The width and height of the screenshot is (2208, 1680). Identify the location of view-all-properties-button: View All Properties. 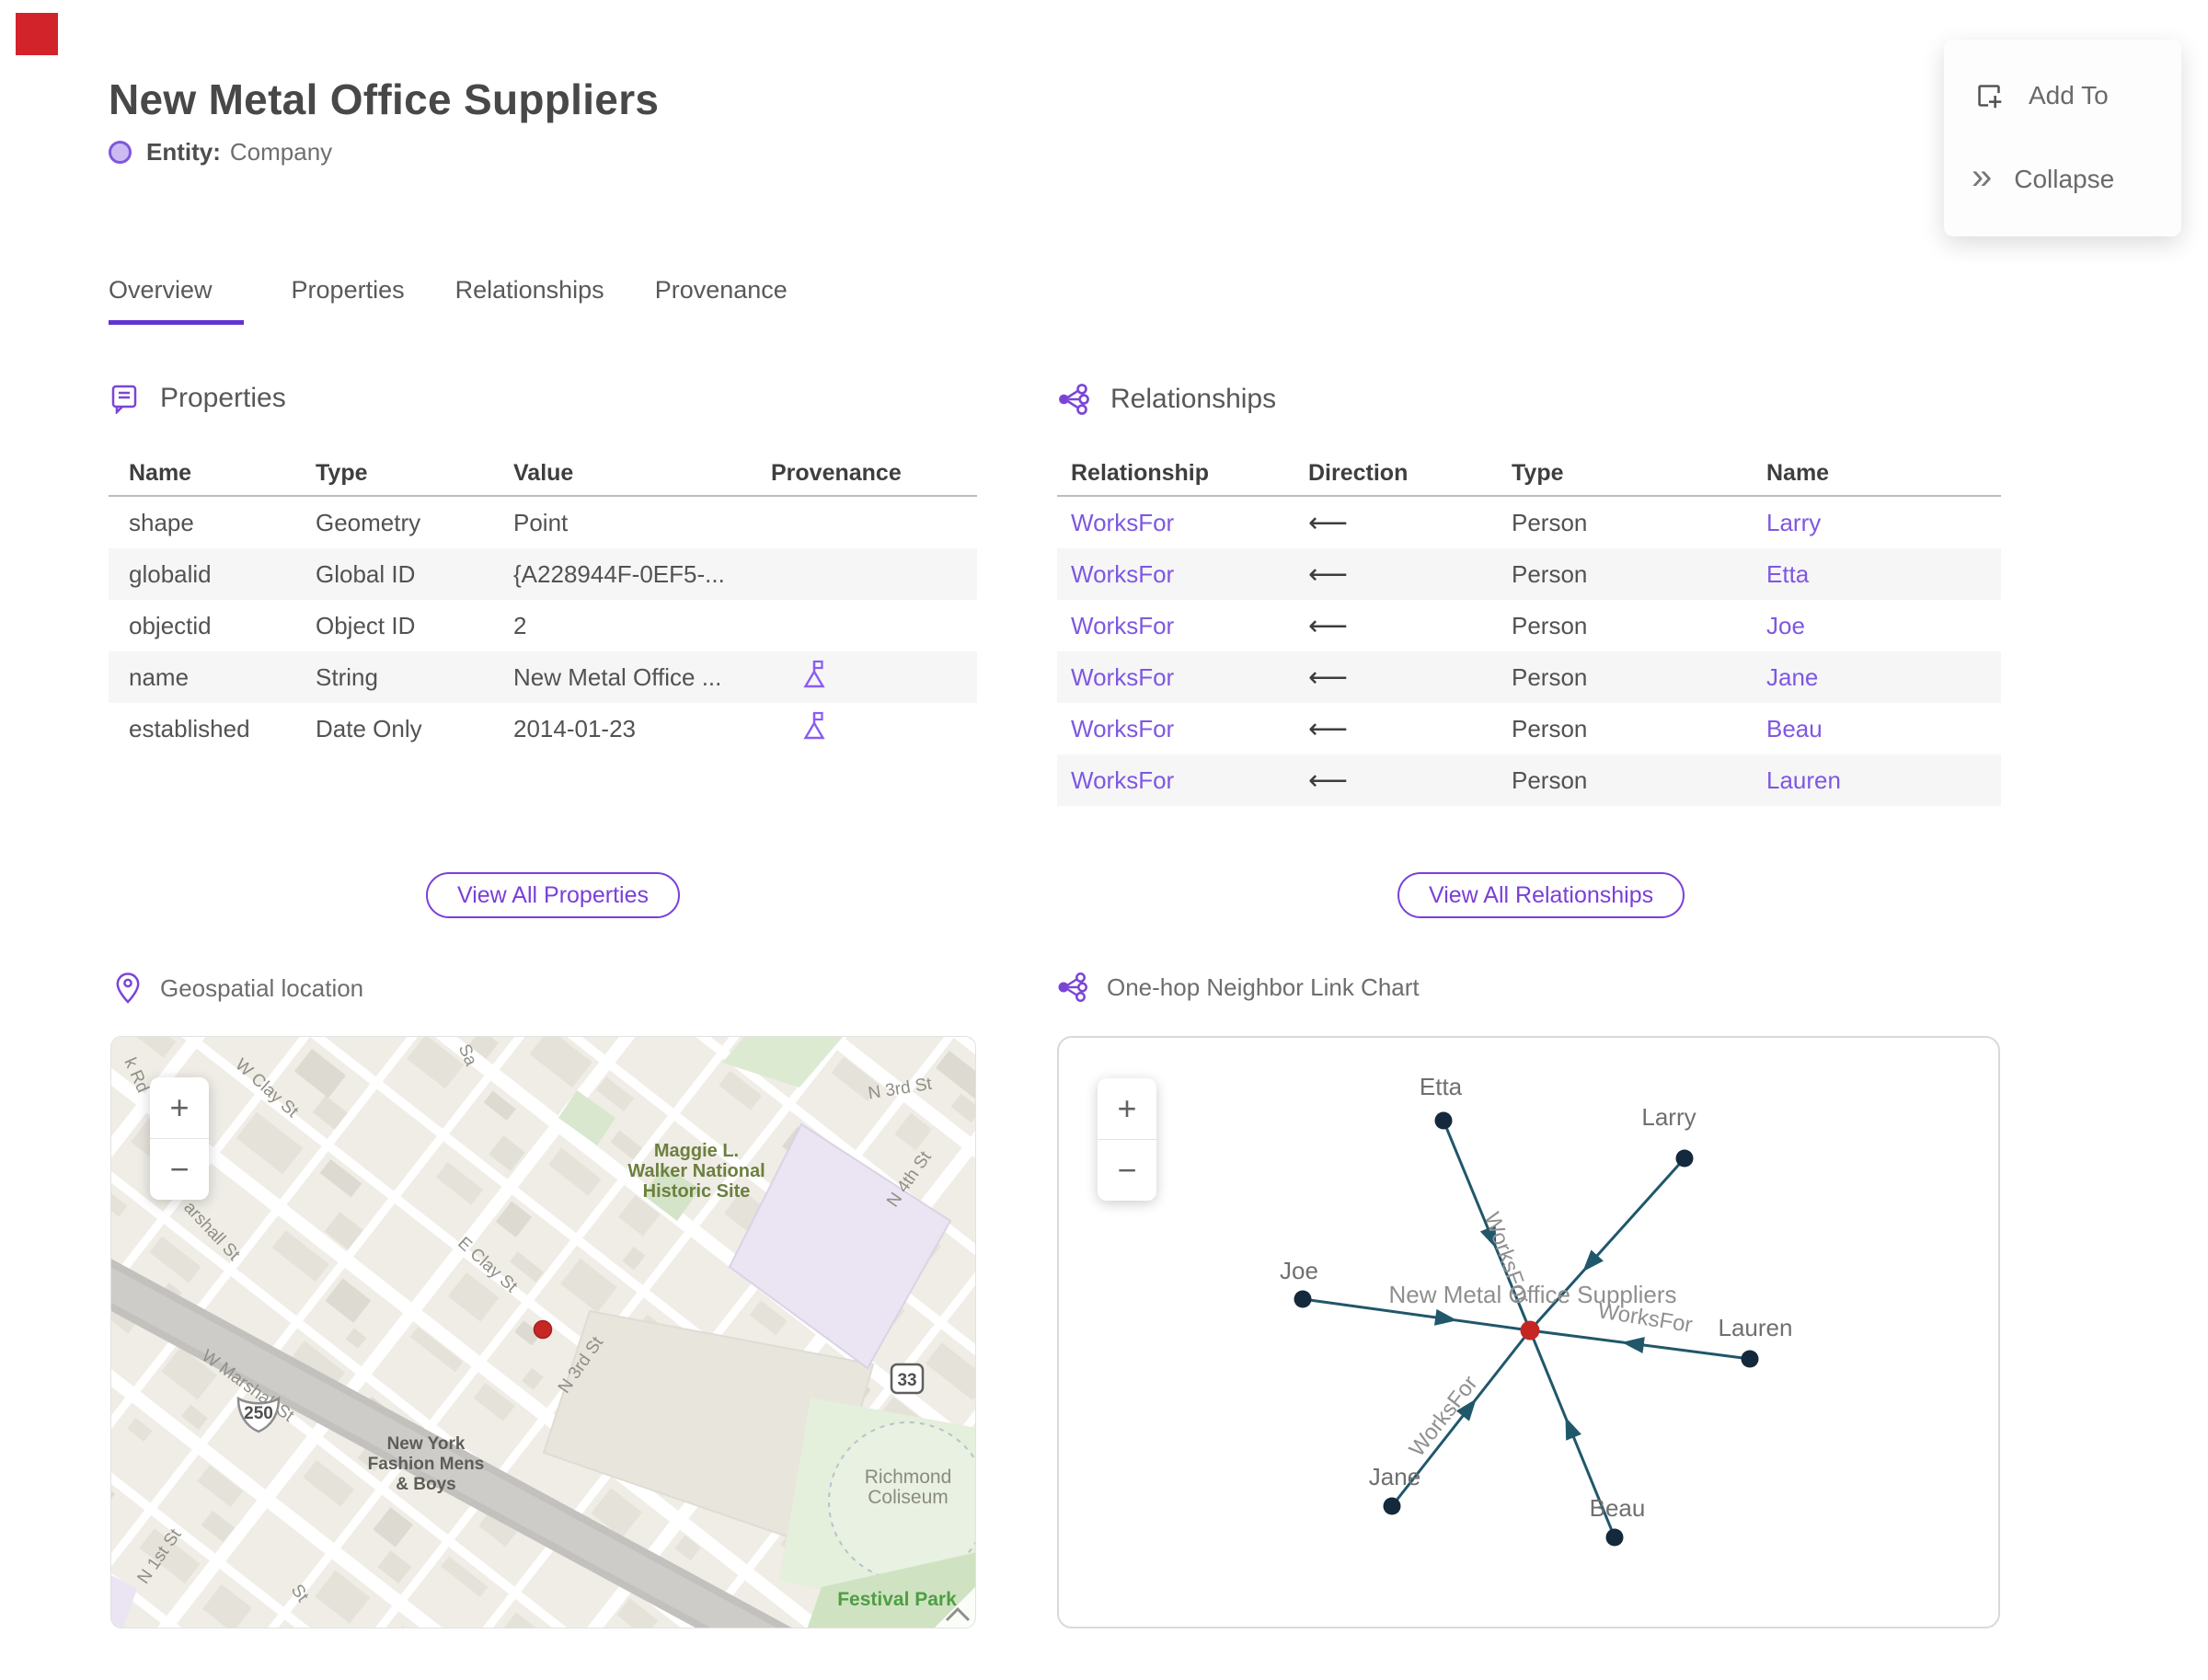
(553, 895).